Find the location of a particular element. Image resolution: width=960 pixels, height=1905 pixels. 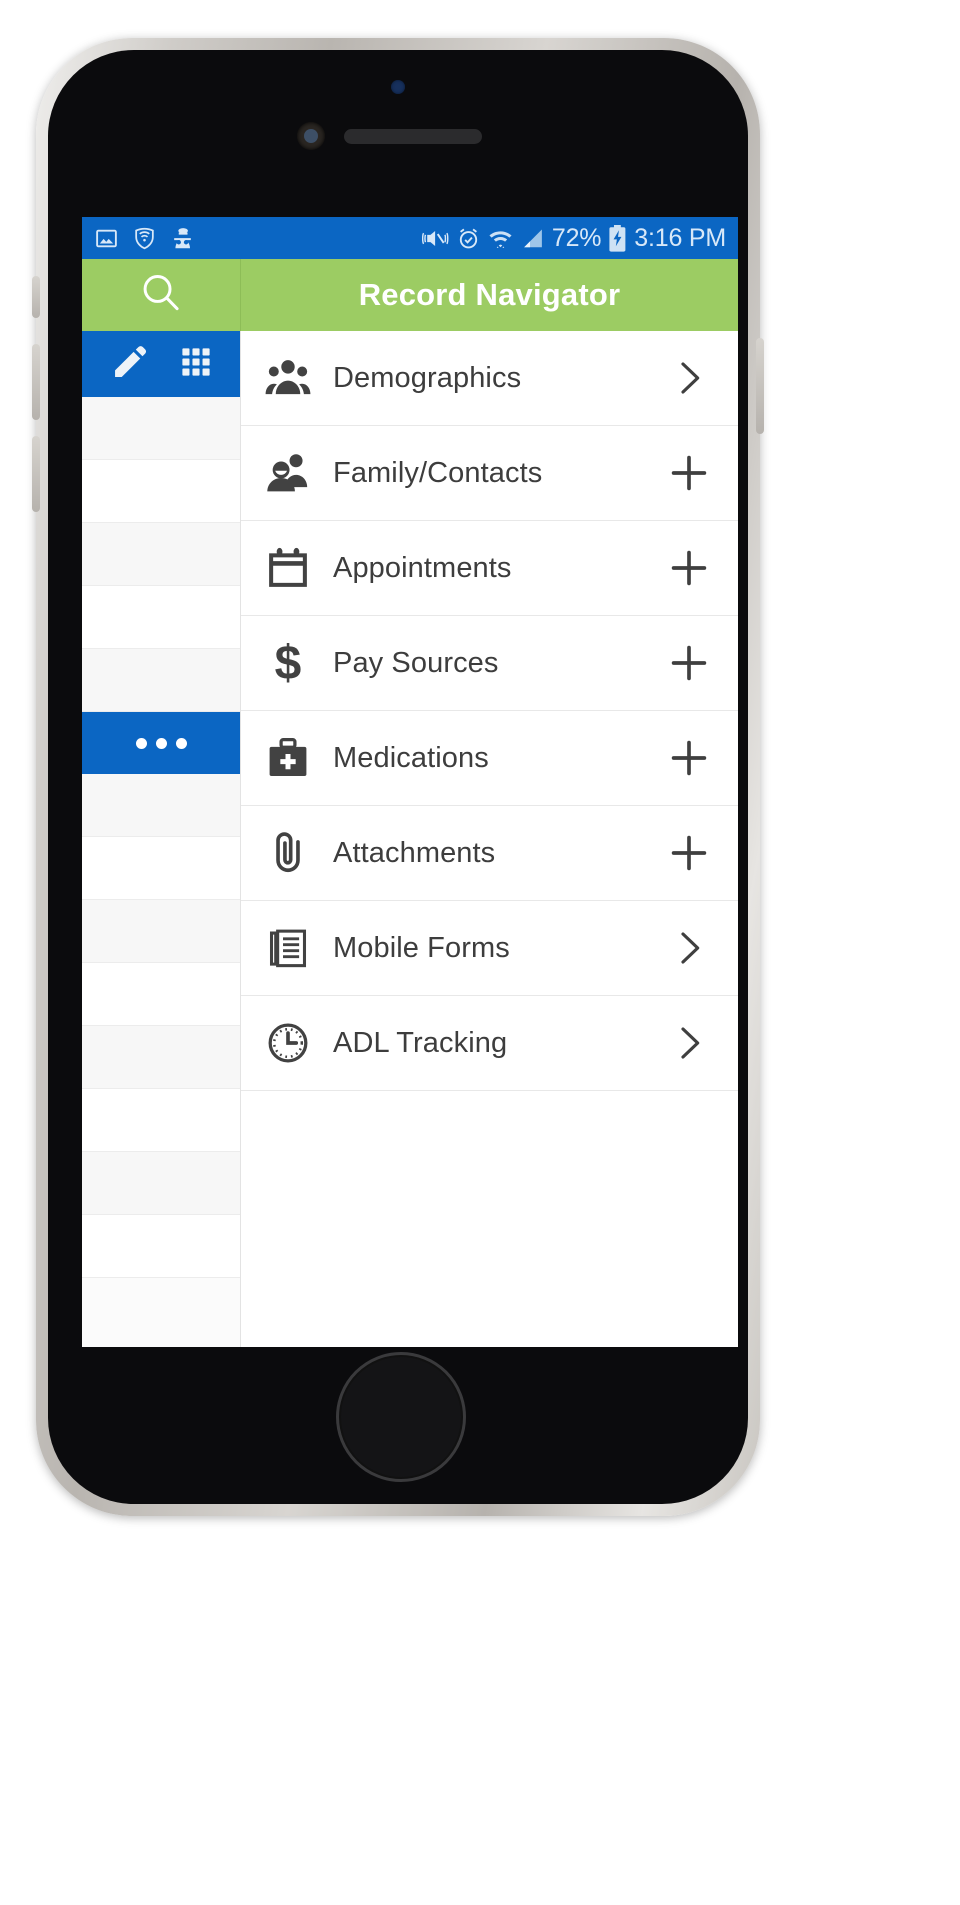

app-bar: Record Navigator is located at coordinates (410, 295).